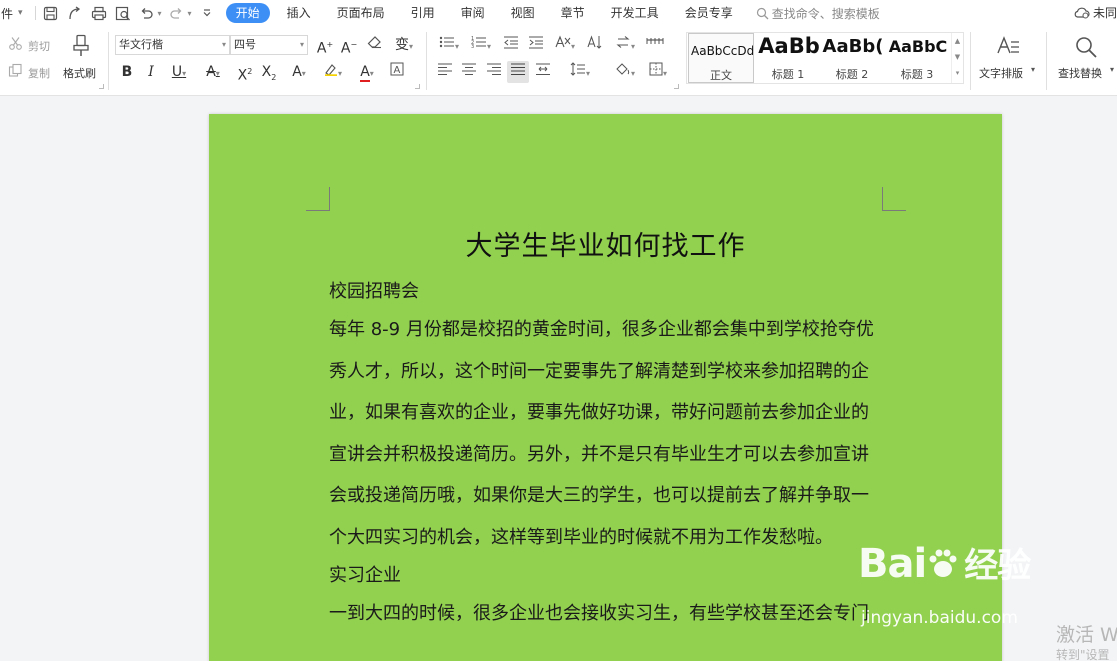 This screenshot has width=1117, height=661. I want to click on text-line: 一到大四的时候，很多企业也会接收实习生，有些学校甚至还会专门, so click(609, 614).